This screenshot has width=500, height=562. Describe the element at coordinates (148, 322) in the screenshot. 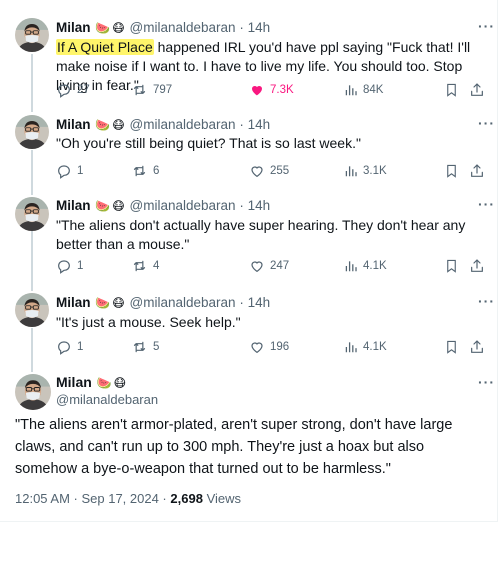

I see `tweet-text: "It's just a mouse. Seek help."` at that location.